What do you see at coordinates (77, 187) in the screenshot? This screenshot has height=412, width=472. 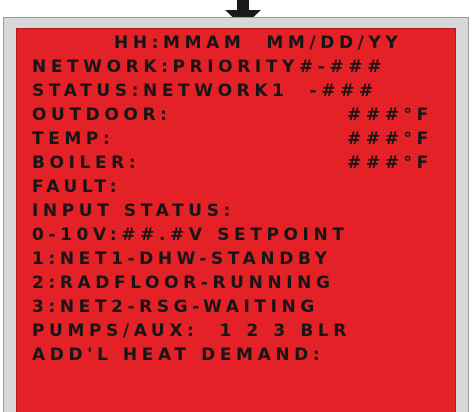 I see `fault-line: FAULT:` at bounding box center [77, 187].